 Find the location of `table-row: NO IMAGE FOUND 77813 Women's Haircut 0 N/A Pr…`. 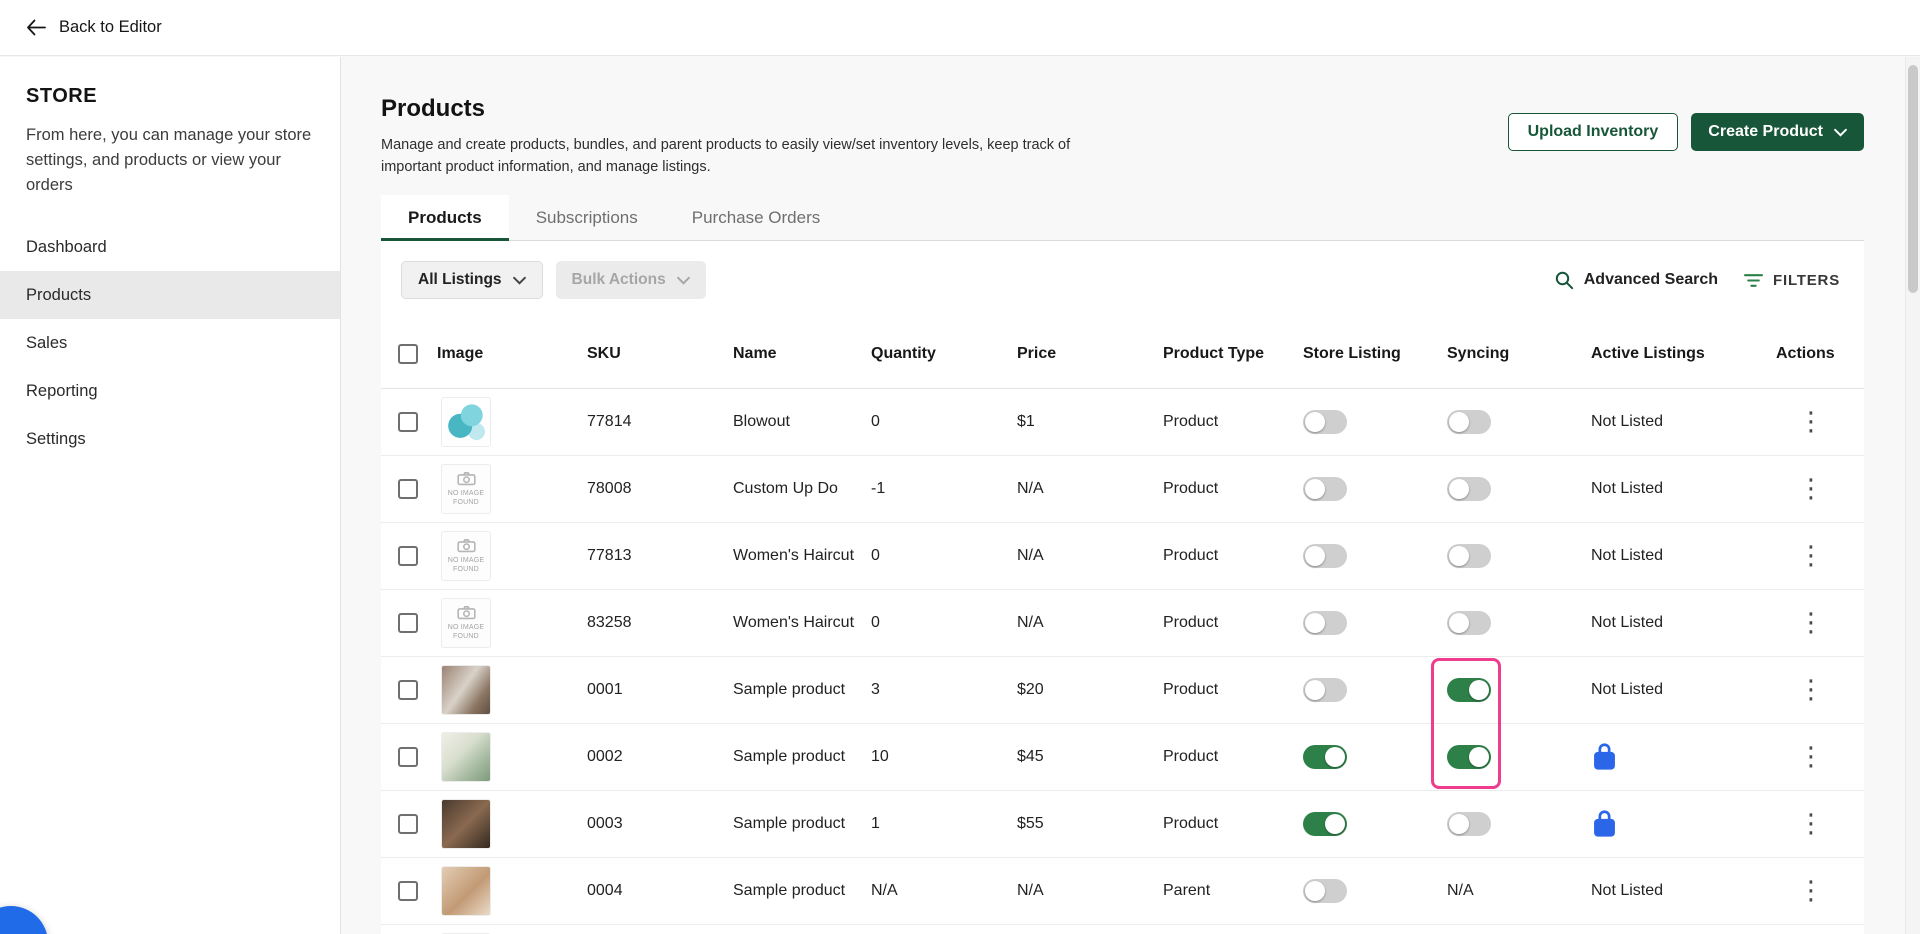

table-row: NO IMAGE FOUND 77813 Women's Haircut 0 N/A Pr… is located at coordinates (1122, 556).